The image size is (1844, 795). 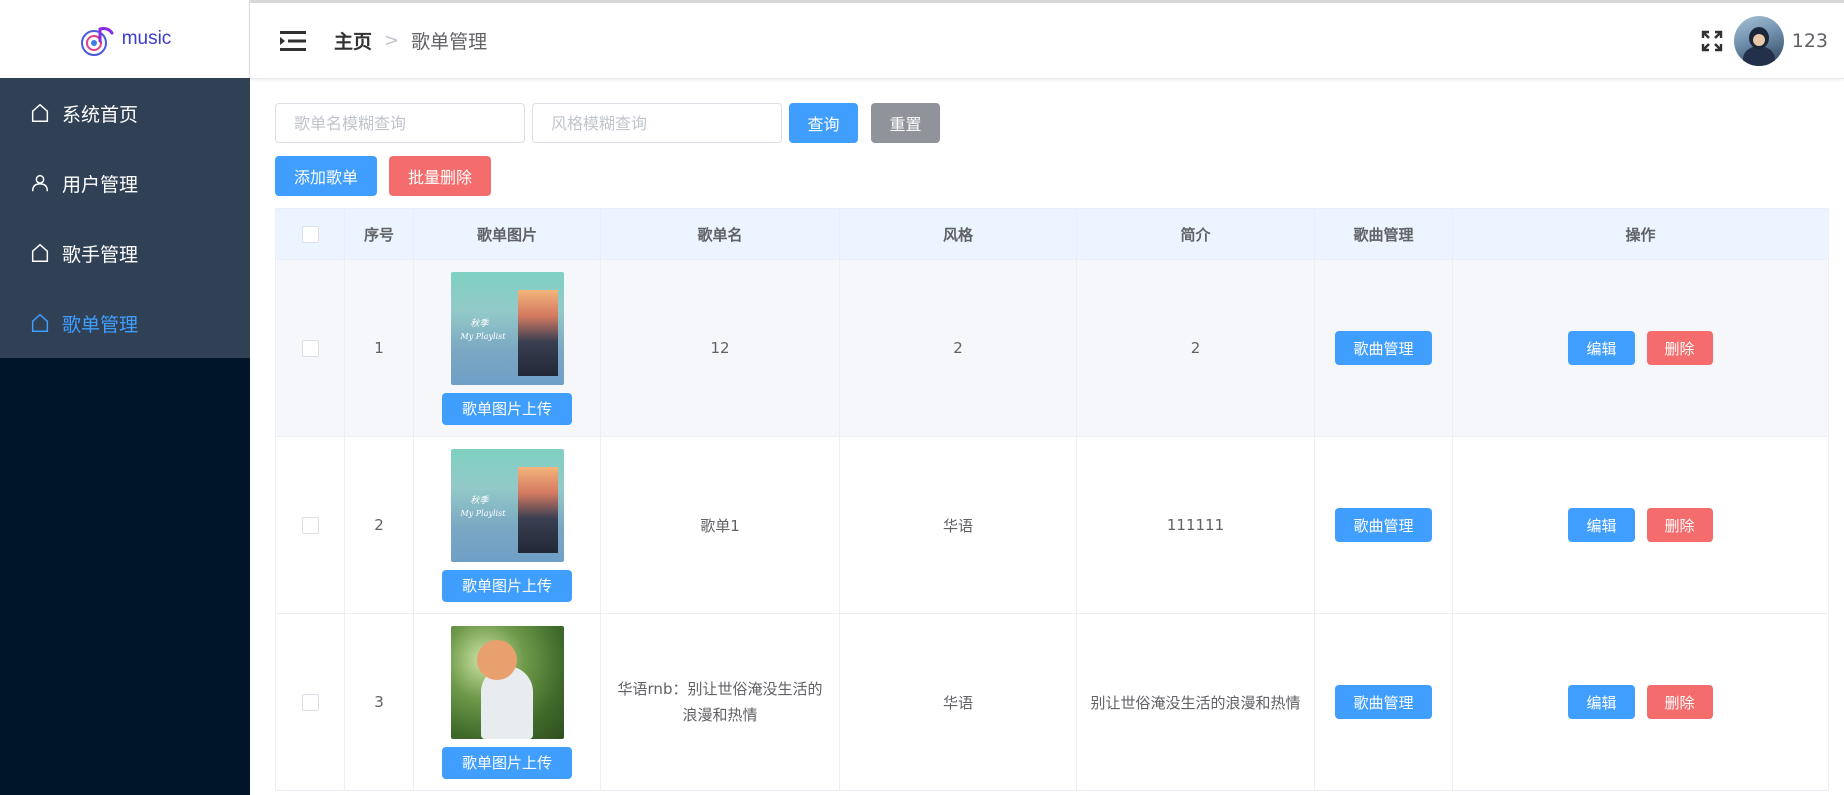 I want to click on search-bar: 查询 重置, so click(x=607, y=123).